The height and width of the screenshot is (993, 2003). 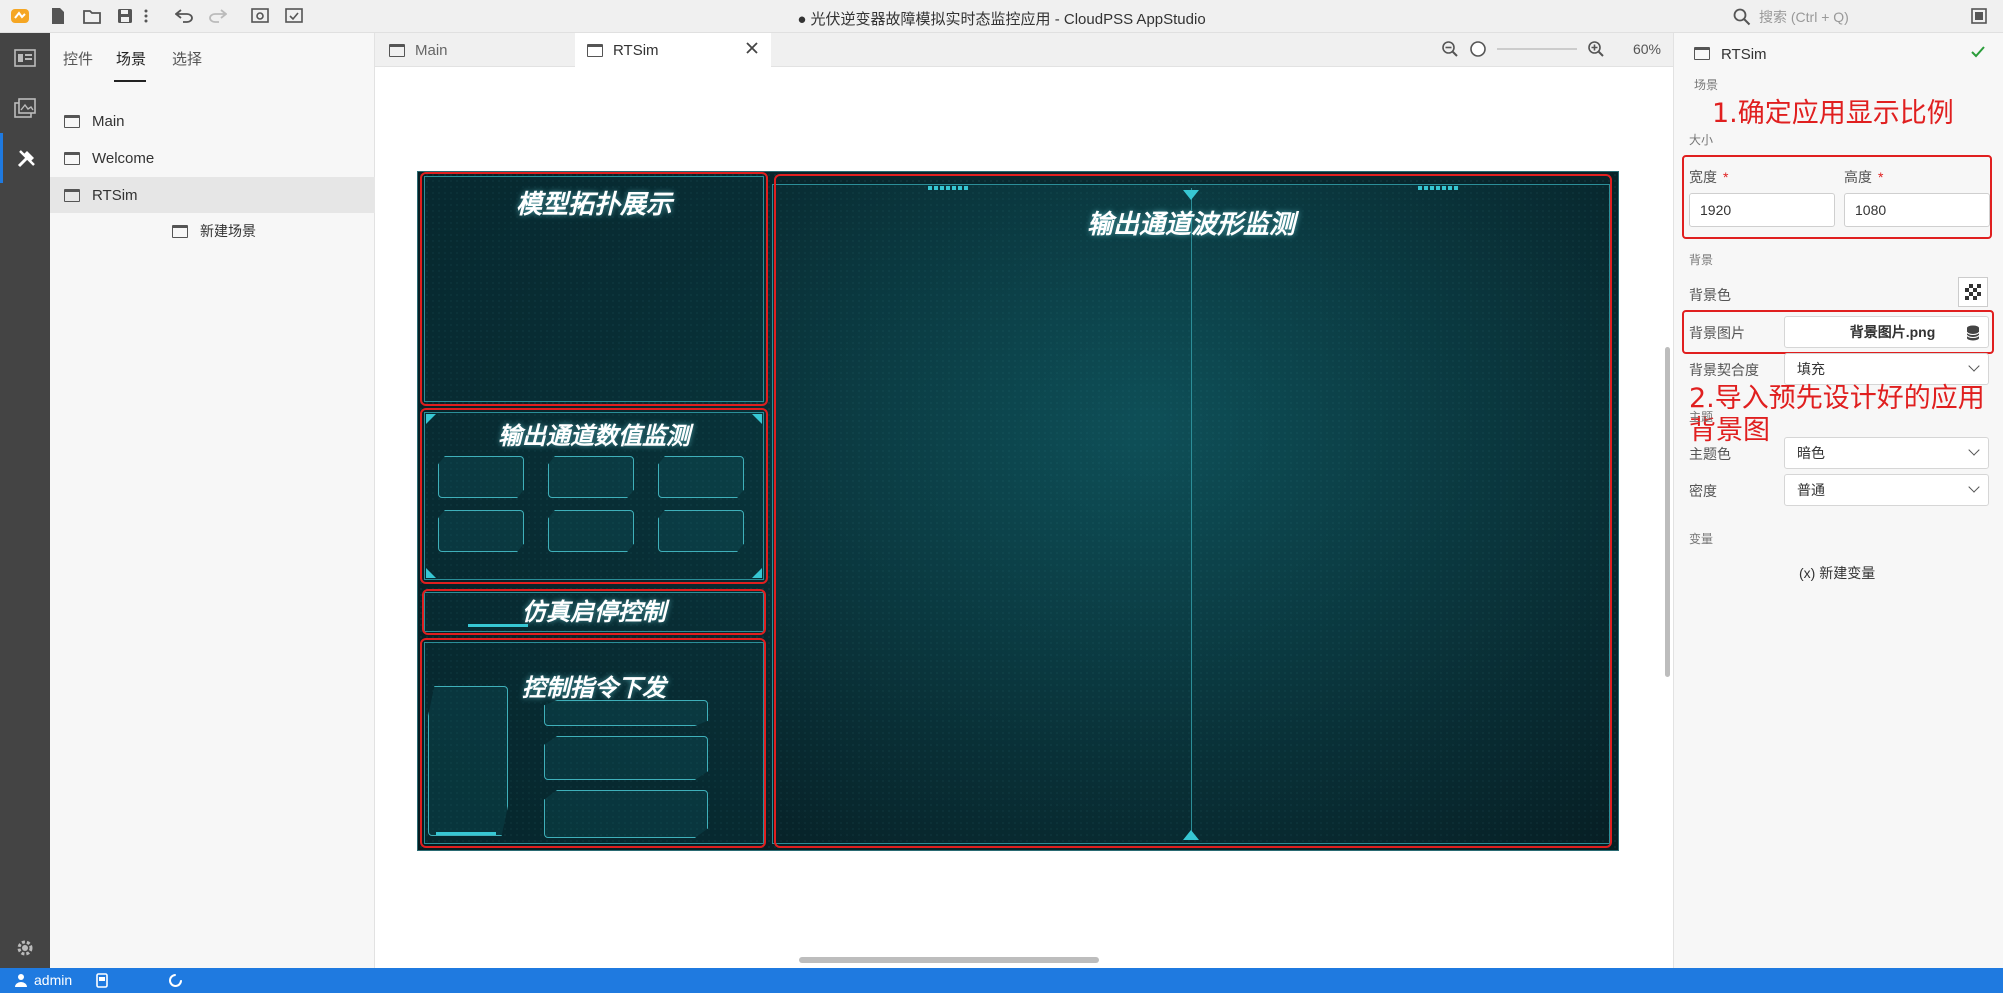 I want to click on density-label: 密度, so click(x=1703, y=491).